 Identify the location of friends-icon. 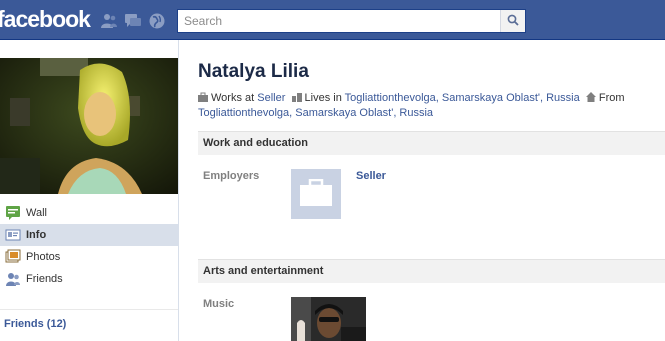
(13, 279).